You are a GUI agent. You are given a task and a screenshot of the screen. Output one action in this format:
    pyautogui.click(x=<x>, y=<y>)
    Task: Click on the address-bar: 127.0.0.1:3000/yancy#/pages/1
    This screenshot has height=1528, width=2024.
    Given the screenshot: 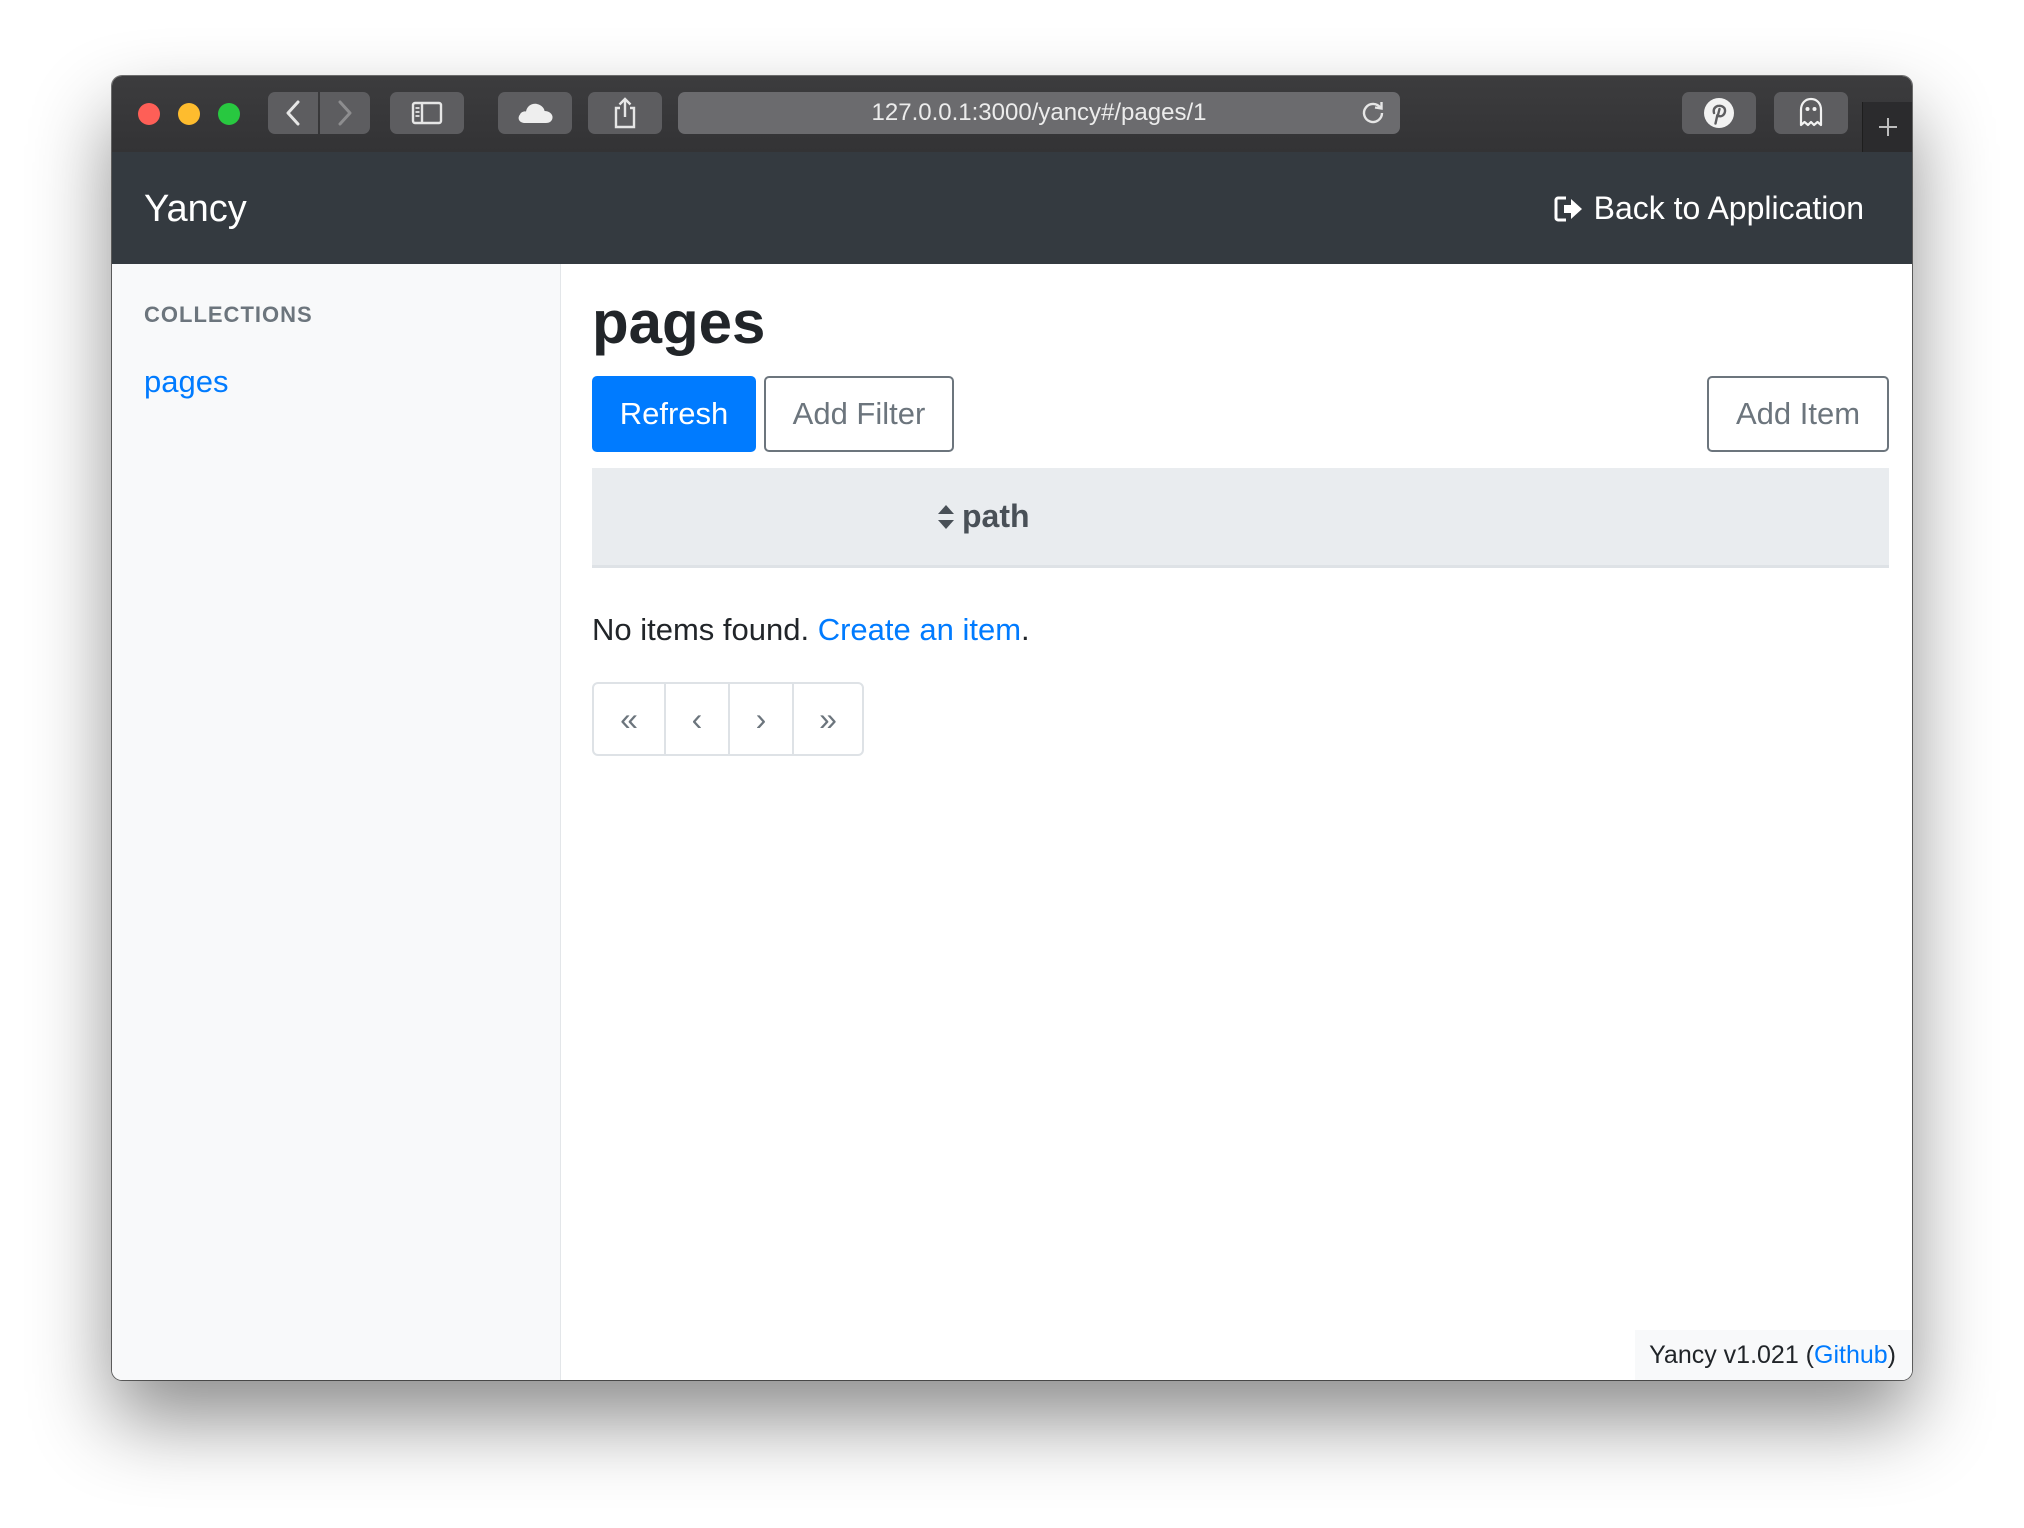 What is the action you would take?
    pyautogui.click(x=1039, y=113)
    